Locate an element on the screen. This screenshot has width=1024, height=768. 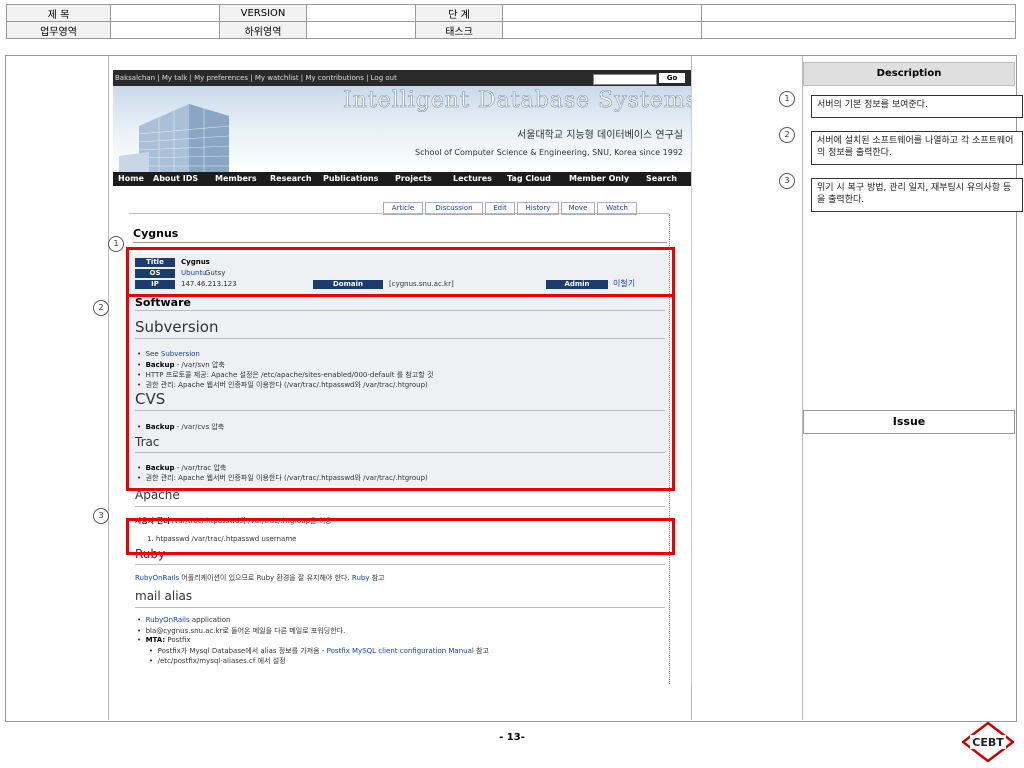
nav-members: Members is located at coordinates (236, 179).